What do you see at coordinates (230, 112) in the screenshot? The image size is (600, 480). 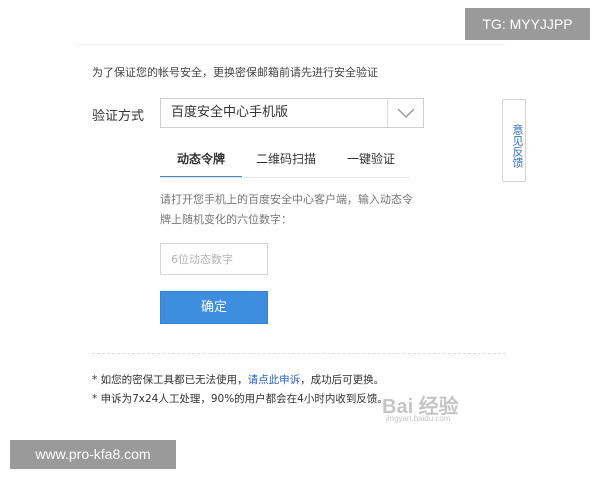 I see `verification-method-value: 百度安全中心手机版` at bounding box center [230, 112].